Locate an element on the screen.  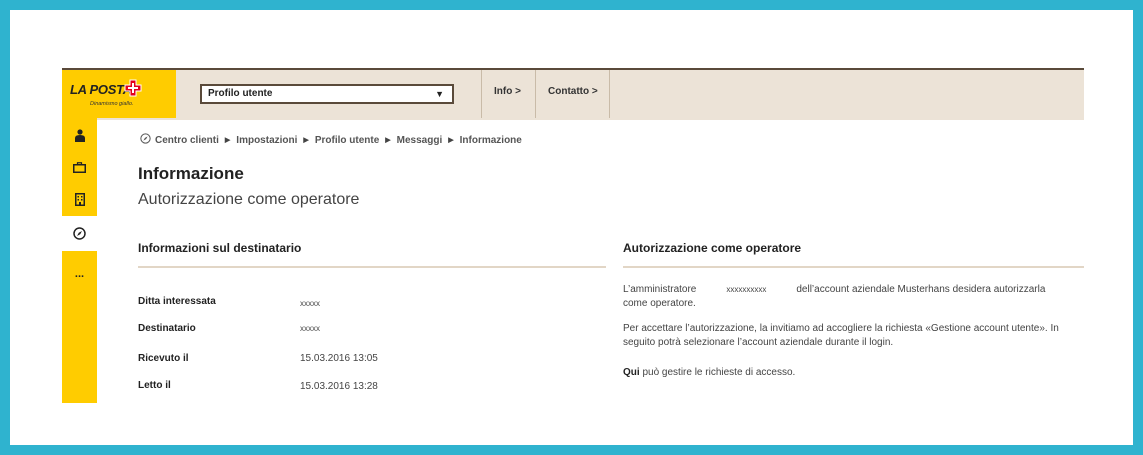
nav-info-link: Info > is located at coordinates (507, 91).